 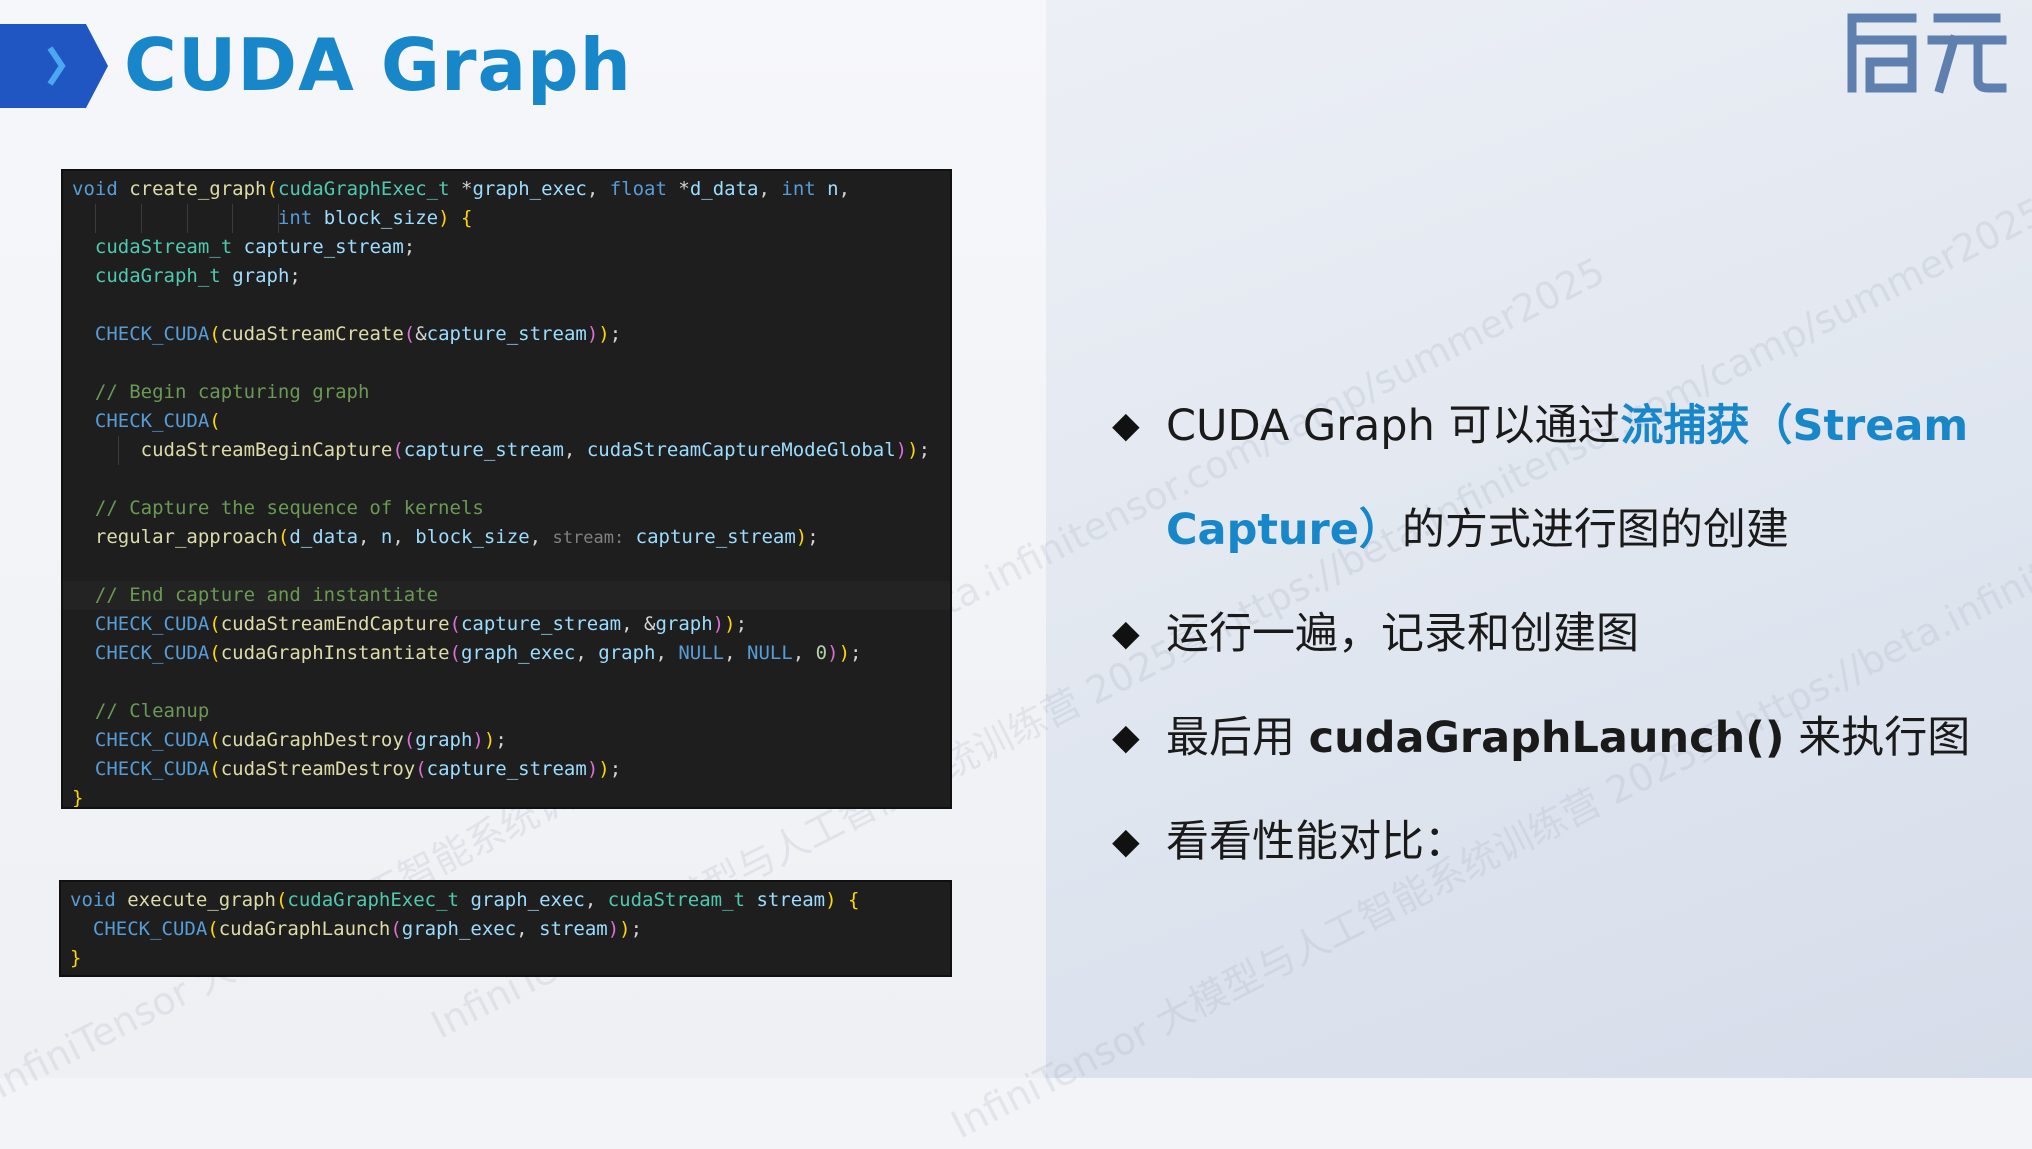 What do you see at coordinates (1568, 738) in the screenshot?
I see `bullet-text: 最后用 cudaGraphLaunch() 来执行图` at bounding box center [1568, 738].